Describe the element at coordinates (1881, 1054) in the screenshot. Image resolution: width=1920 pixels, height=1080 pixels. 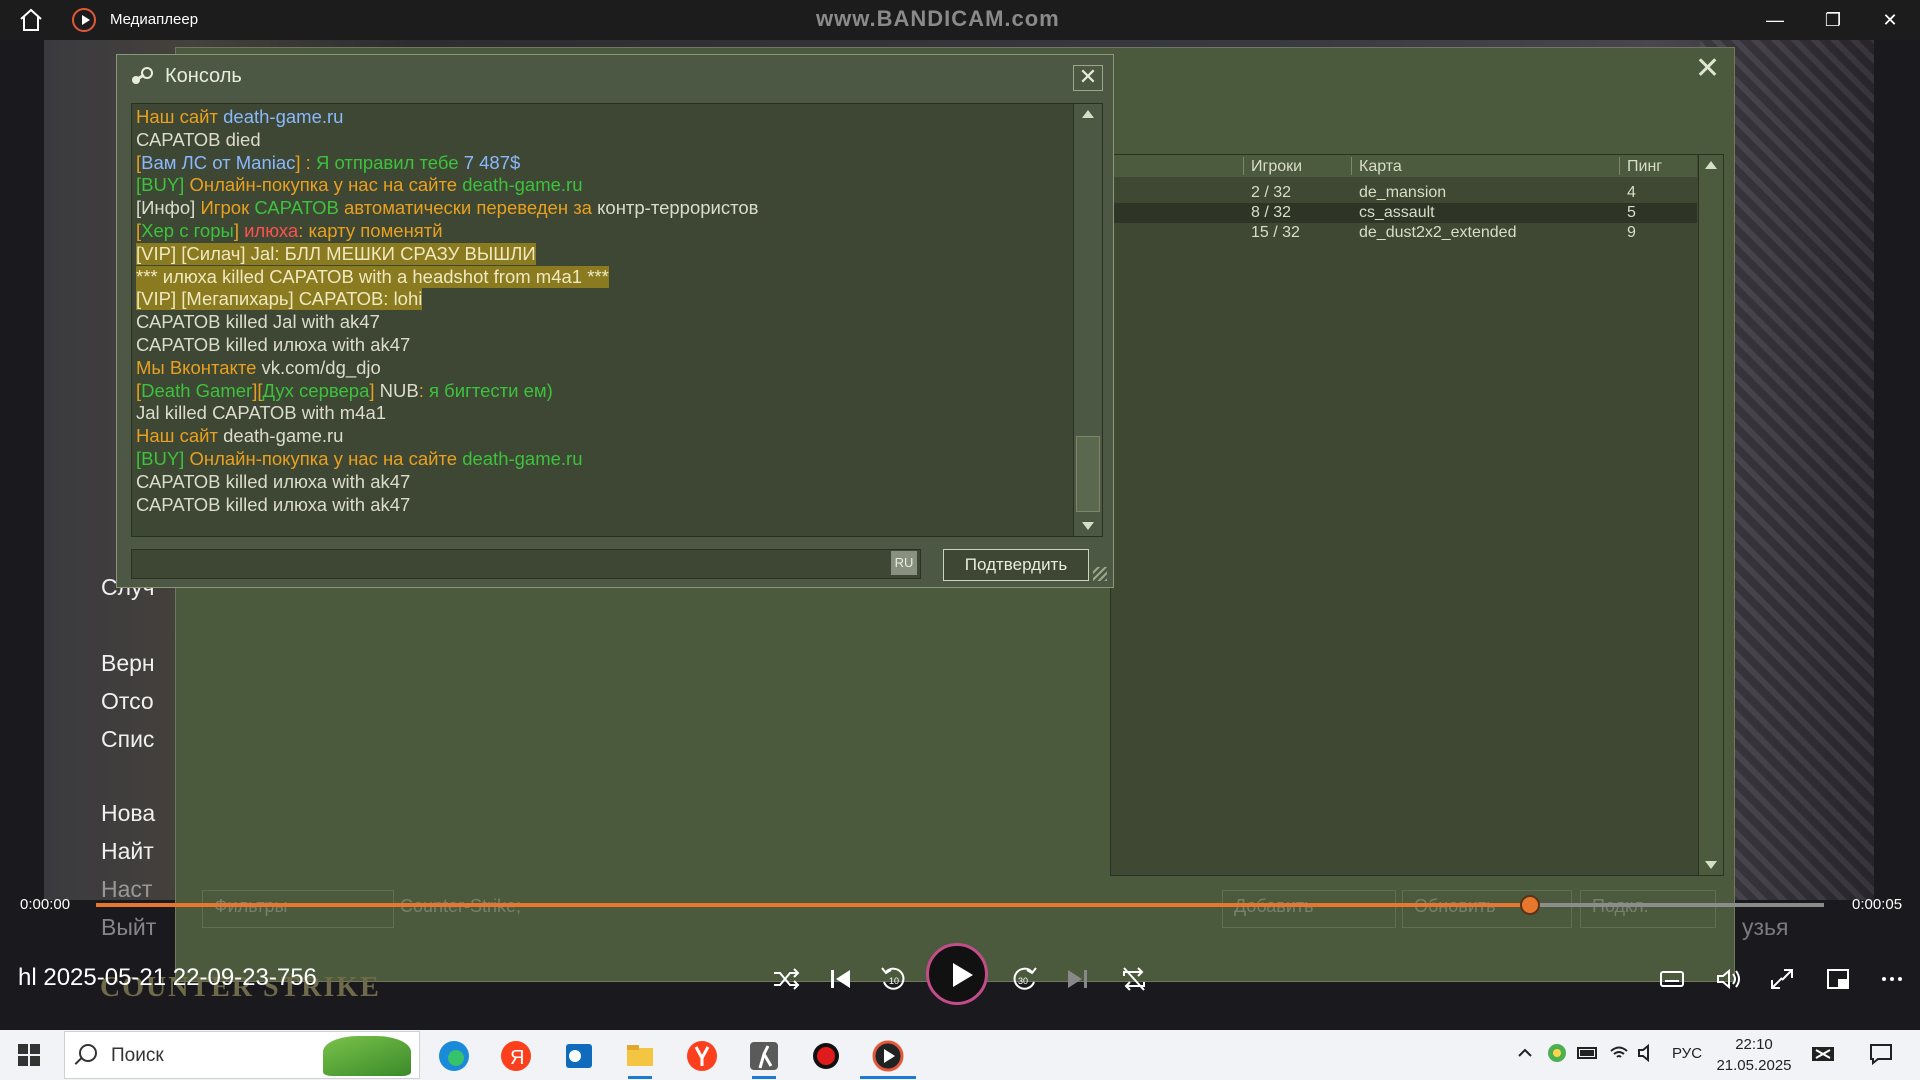
I see `notifications-icon` at that location.